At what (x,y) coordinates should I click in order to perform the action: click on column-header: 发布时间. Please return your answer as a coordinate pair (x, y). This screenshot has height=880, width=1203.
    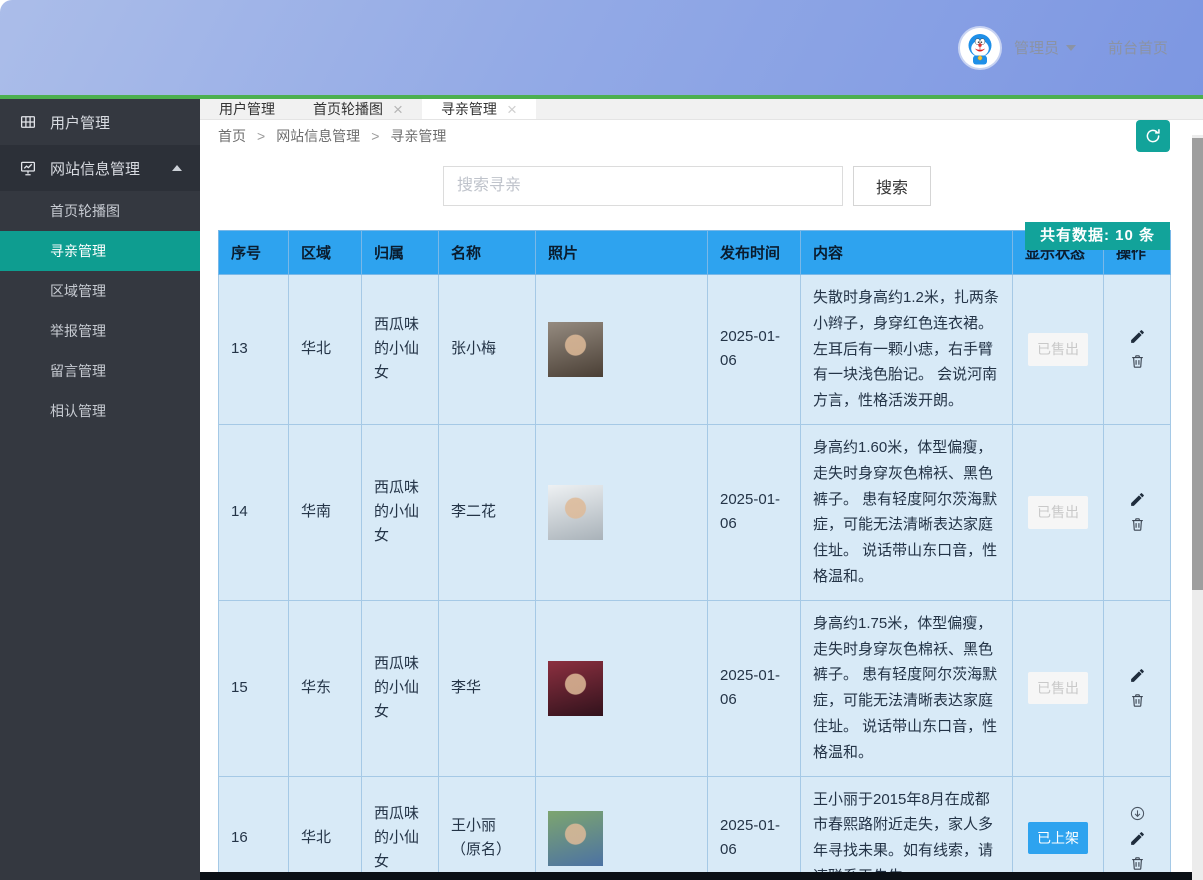
    Looking at the image, I should click on (754, 252).